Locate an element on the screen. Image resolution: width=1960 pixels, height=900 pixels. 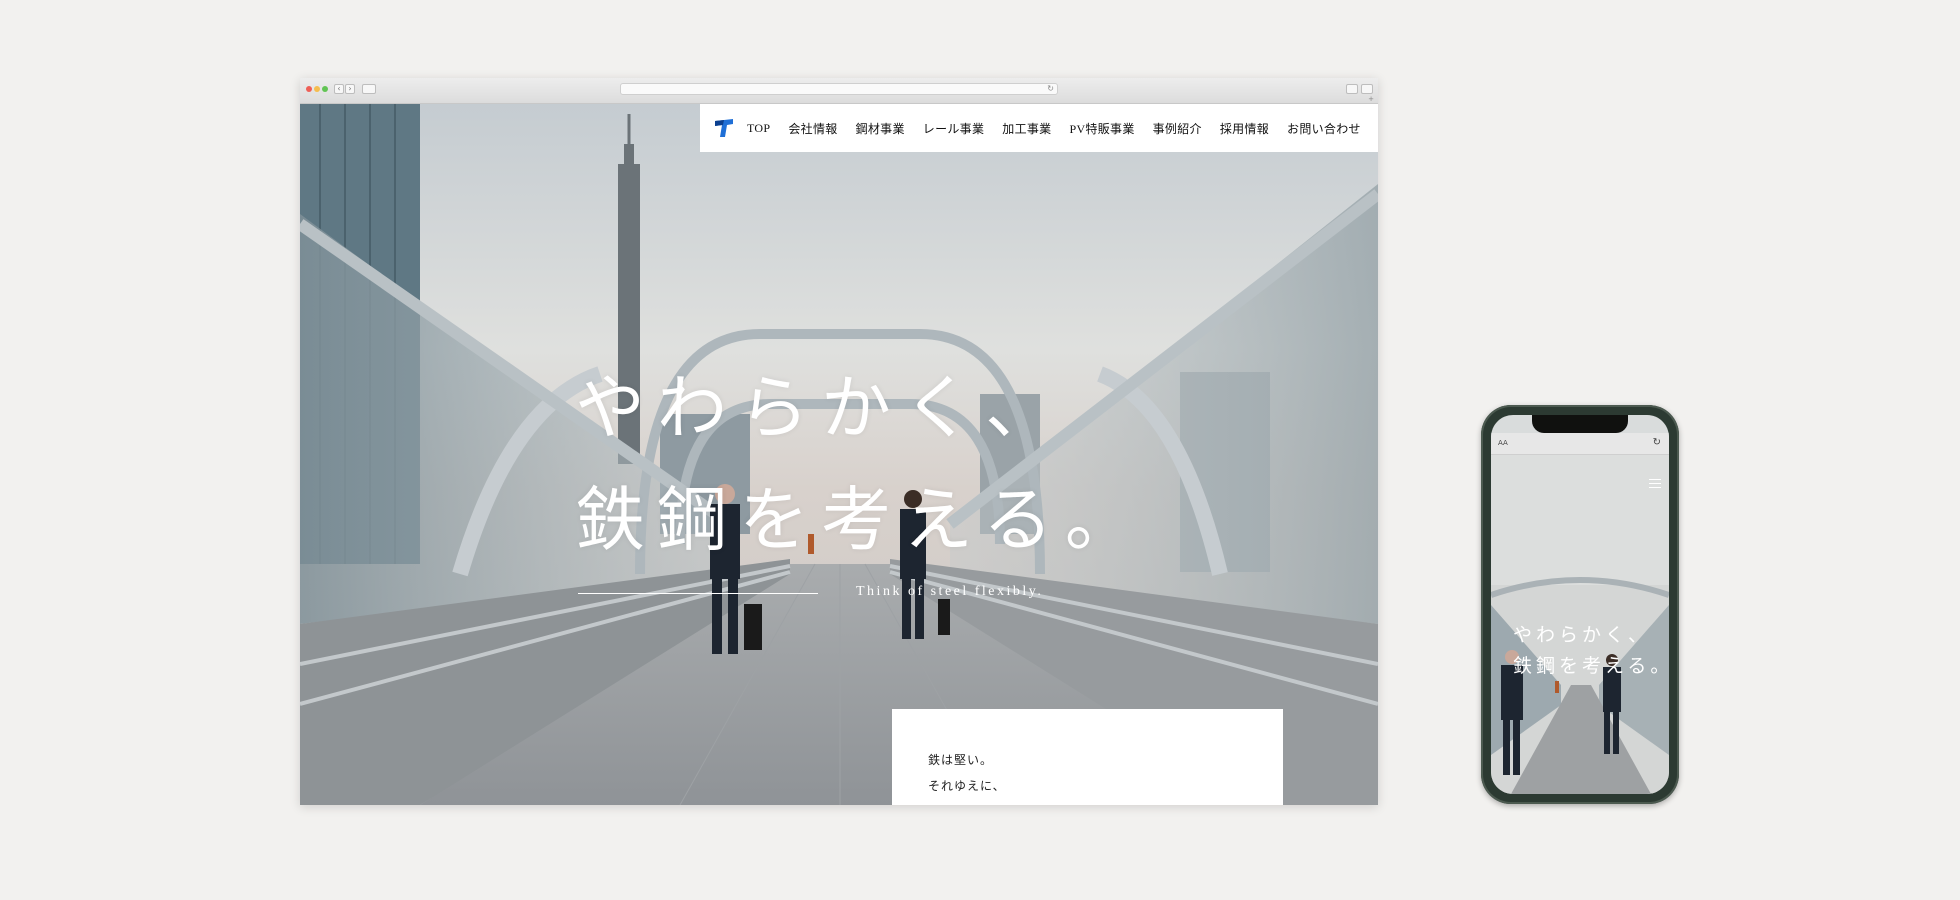
maximize-window-button is located at coordinates (325, 89).